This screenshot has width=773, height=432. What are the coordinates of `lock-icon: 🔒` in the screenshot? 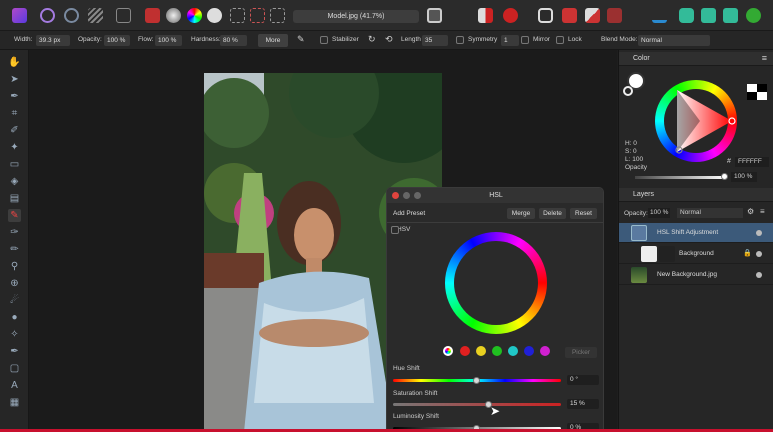 It's located at (747, 254).